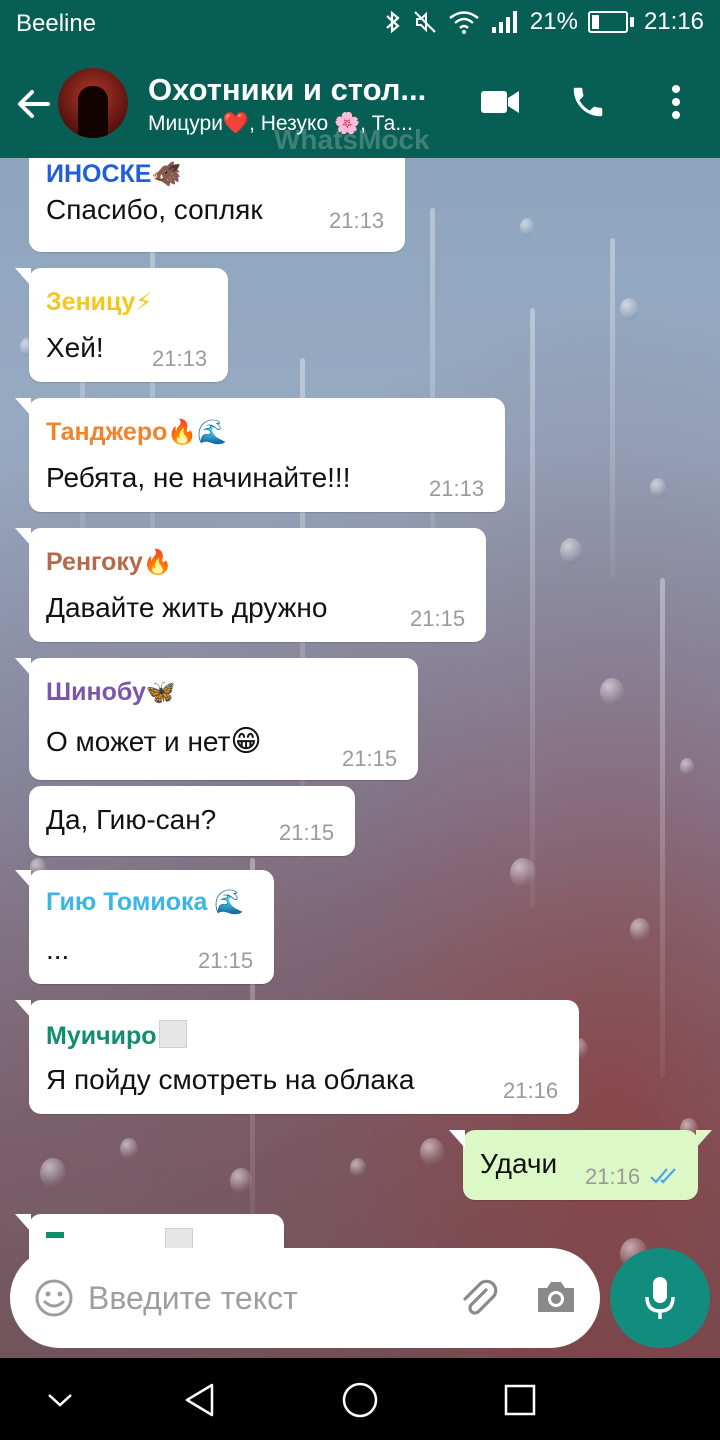 The height and width of the screenshot is (1440, 720). I want to click on navigation-bar, so click(360, 1399).